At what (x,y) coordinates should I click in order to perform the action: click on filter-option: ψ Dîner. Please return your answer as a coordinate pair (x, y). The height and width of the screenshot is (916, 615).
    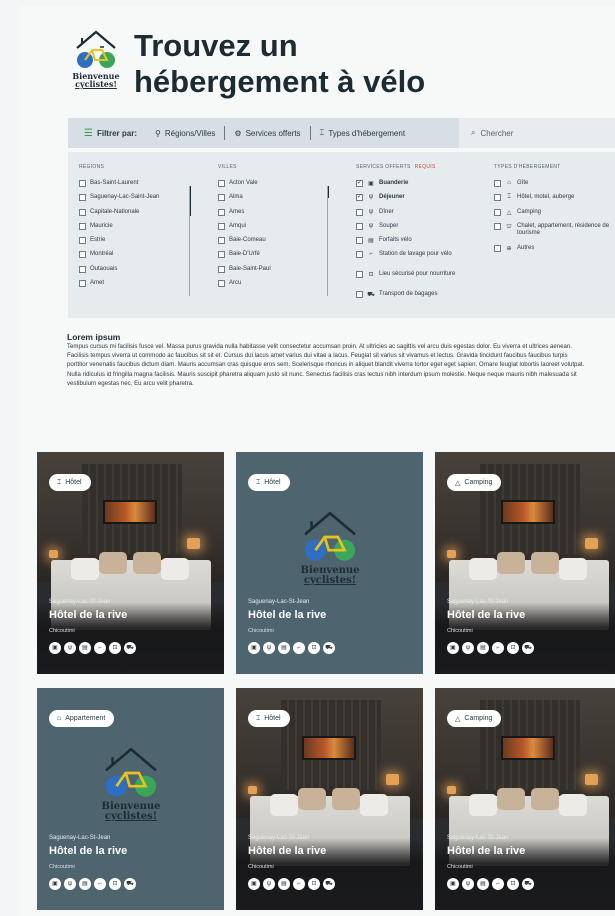
    Looking at the image, I should click on (415, 215).